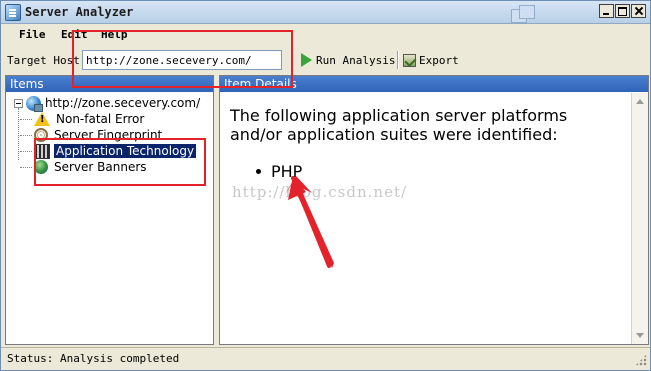  What do you see at coordinates (606, 11) in the screenshot?
I see `minimize-button` at bounding box center [606, 11].